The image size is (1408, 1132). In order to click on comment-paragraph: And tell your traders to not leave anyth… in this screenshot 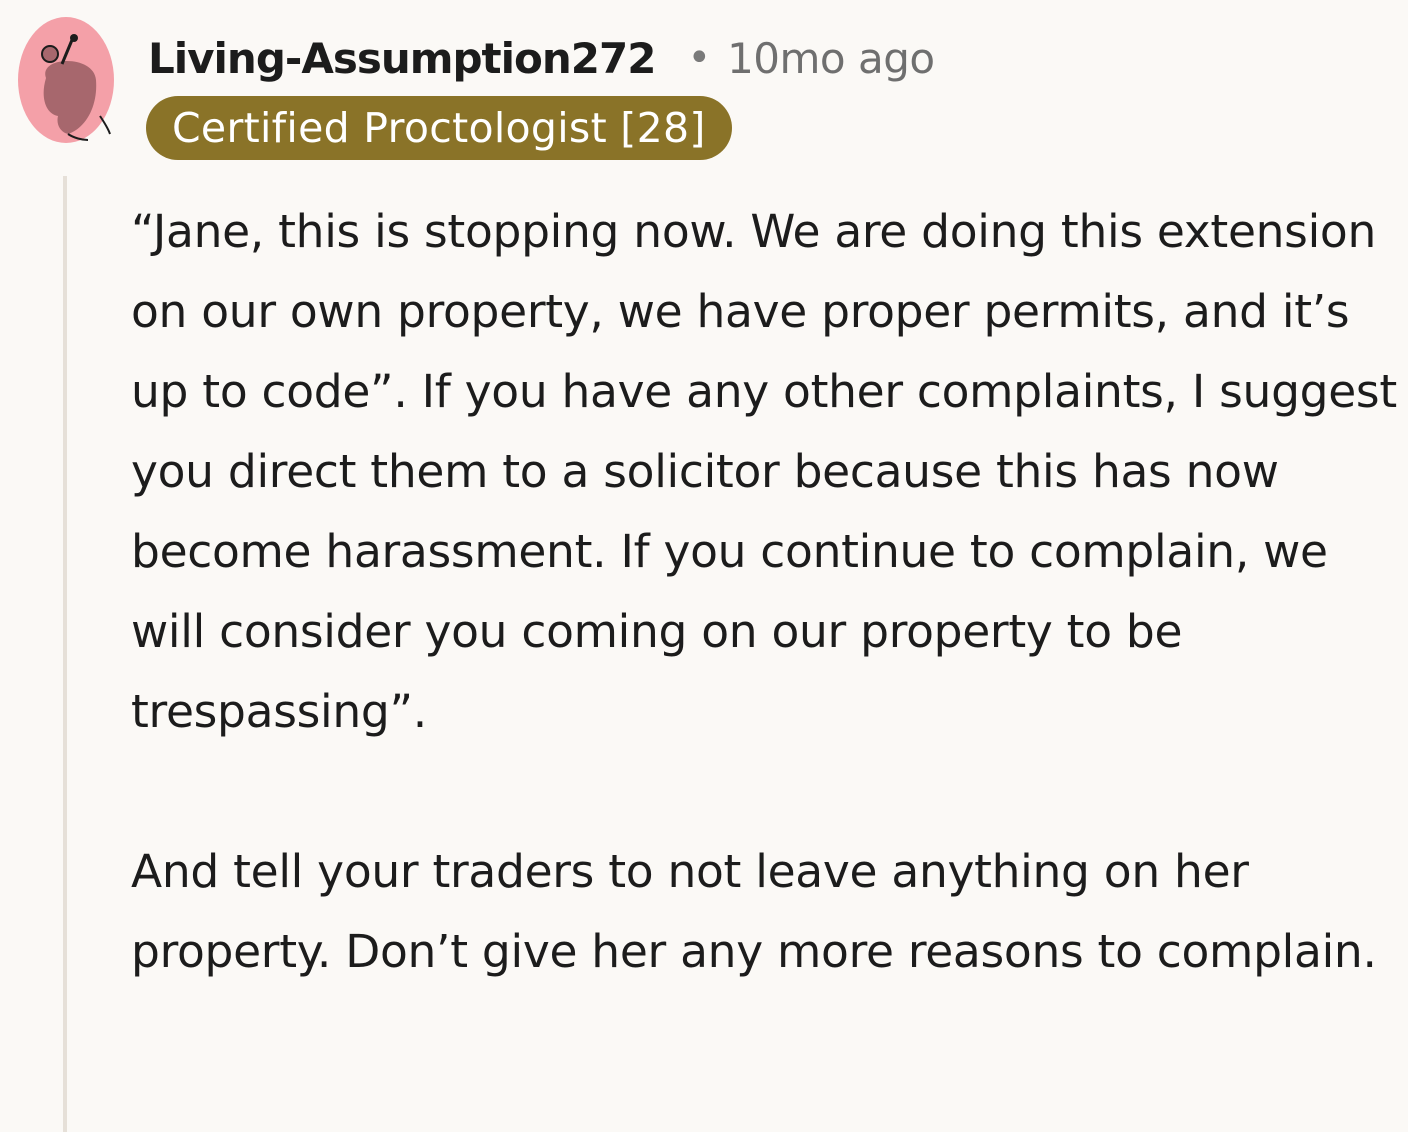, I will do `click(754, 911)`.